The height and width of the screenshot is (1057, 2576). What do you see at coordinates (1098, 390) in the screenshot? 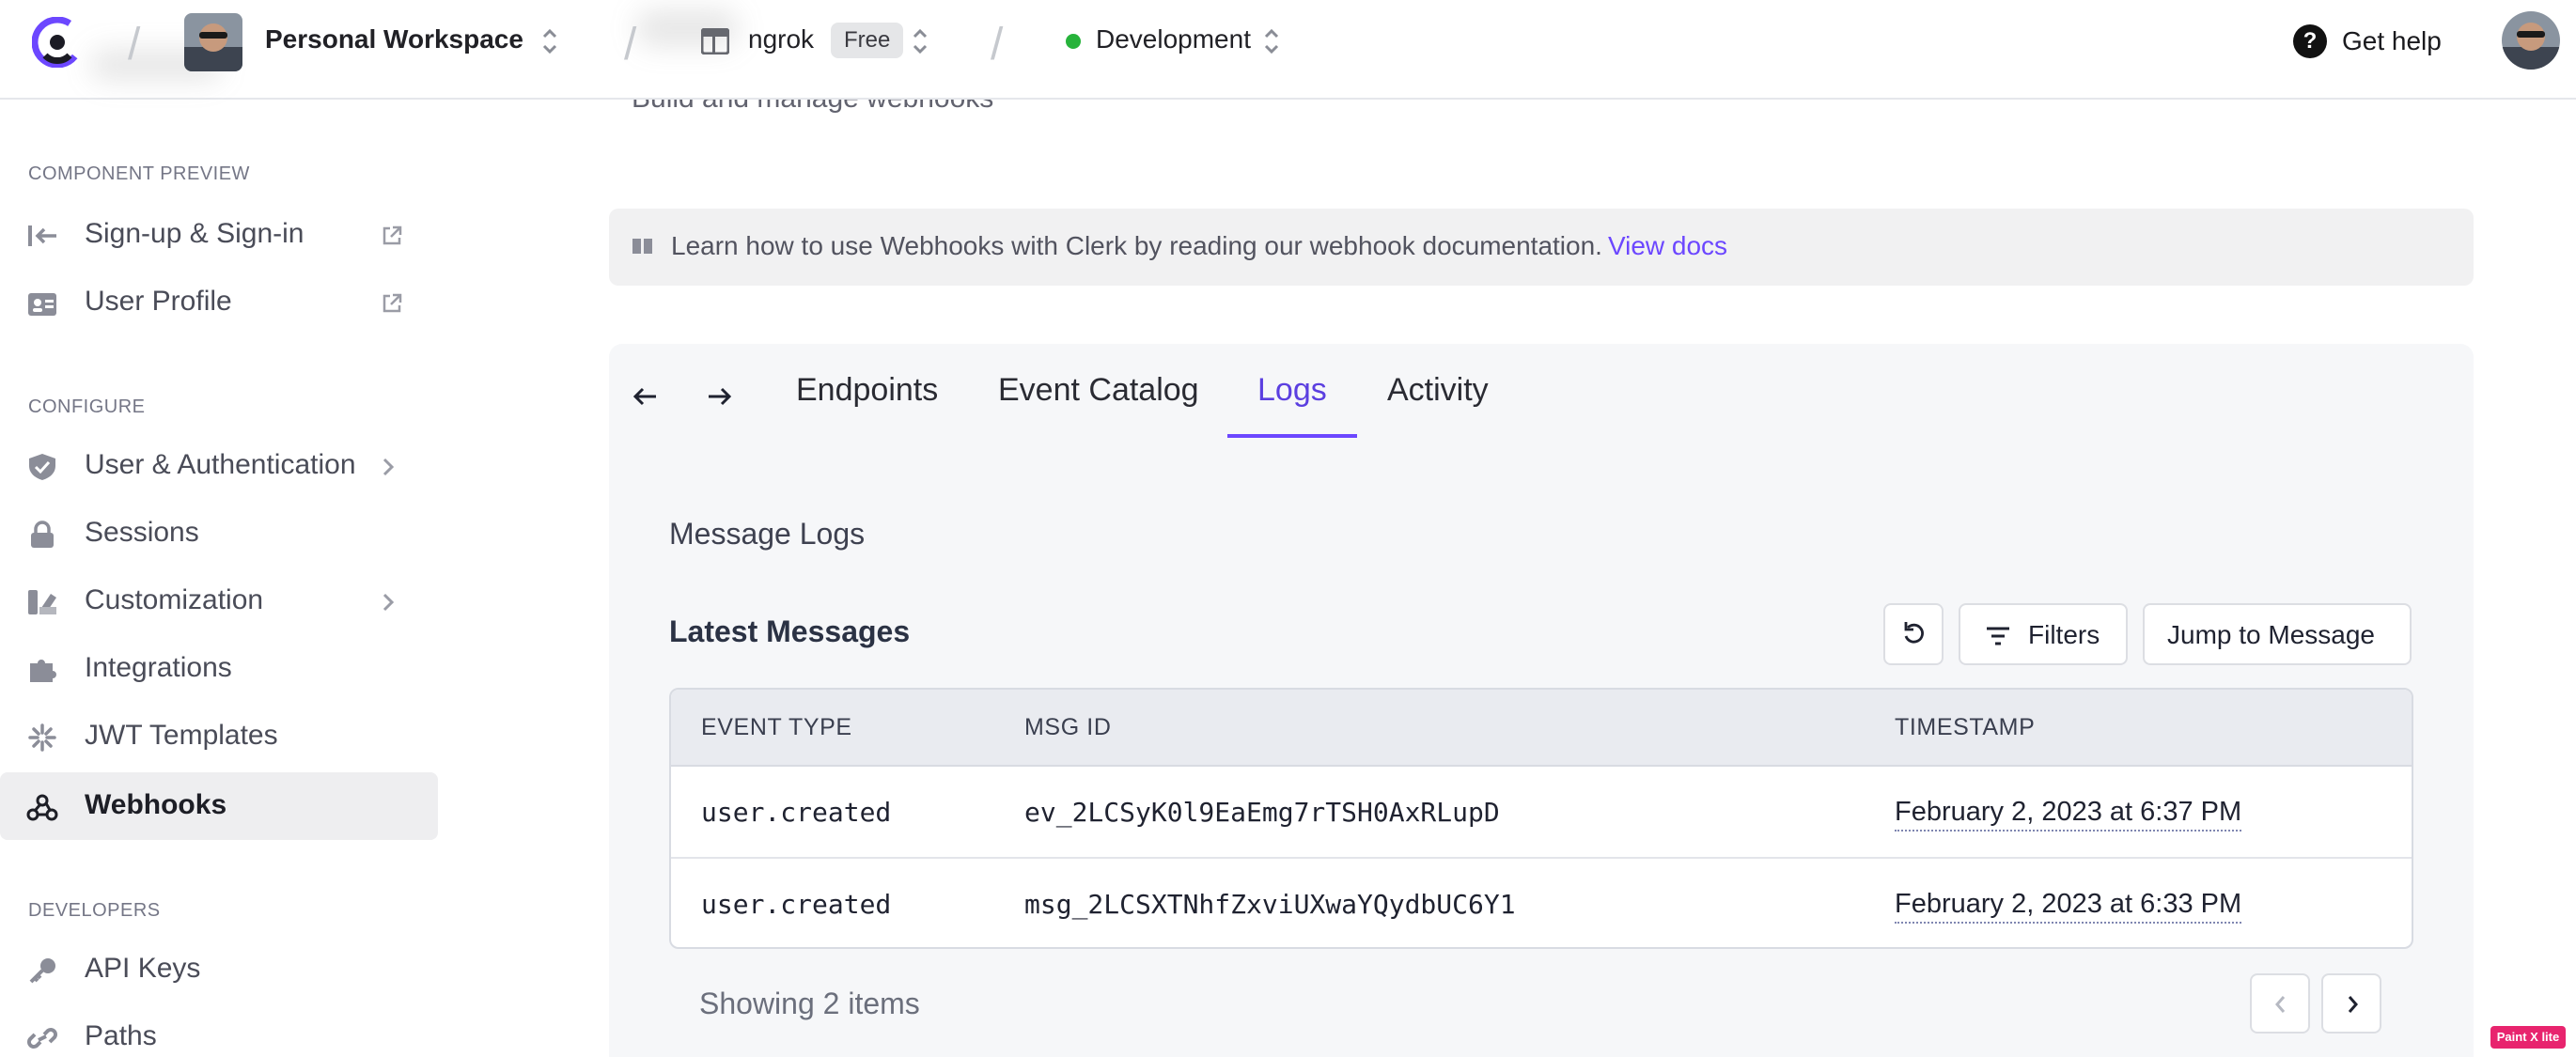
I see `tab-event-catalog: Event Catalog` at bounding box center [1098, 390].